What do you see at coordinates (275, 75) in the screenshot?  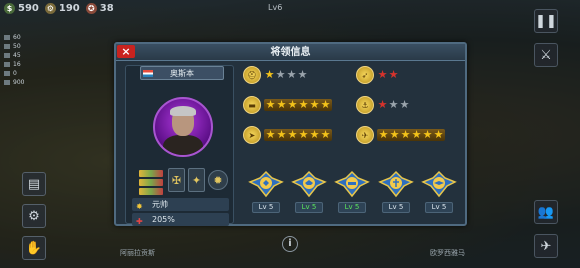 I see `skill-row-helmet: ⛑ ★ ★ ★ ★` at bounding box center [275, 75].